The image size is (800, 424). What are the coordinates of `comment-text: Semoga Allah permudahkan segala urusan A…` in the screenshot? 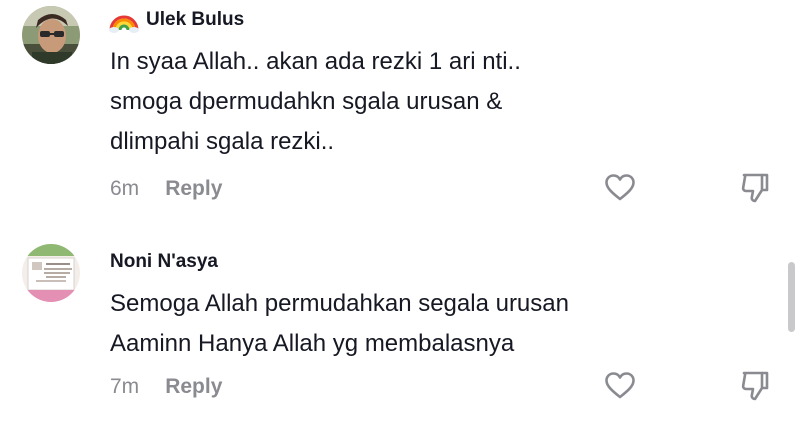 It's located at (390, 324).